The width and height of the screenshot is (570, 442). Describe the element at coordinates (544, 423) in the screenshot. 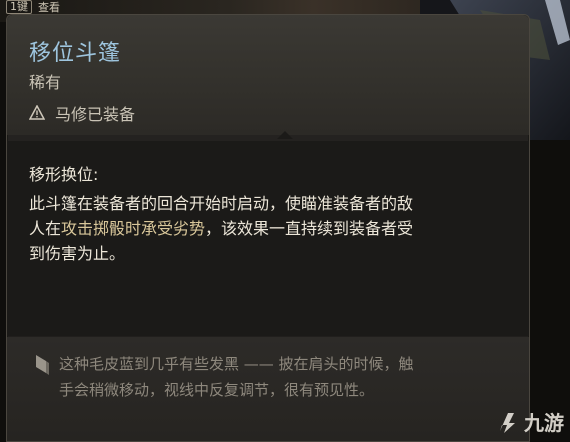

I see `watermark-brand: 九游` at that location.